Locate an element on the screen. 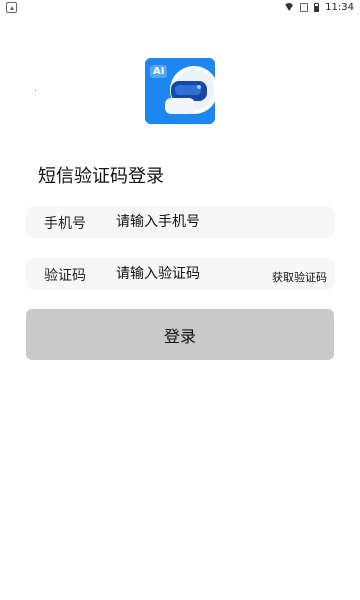  status-bar: 11:34 is located at coordinates (180, 7).